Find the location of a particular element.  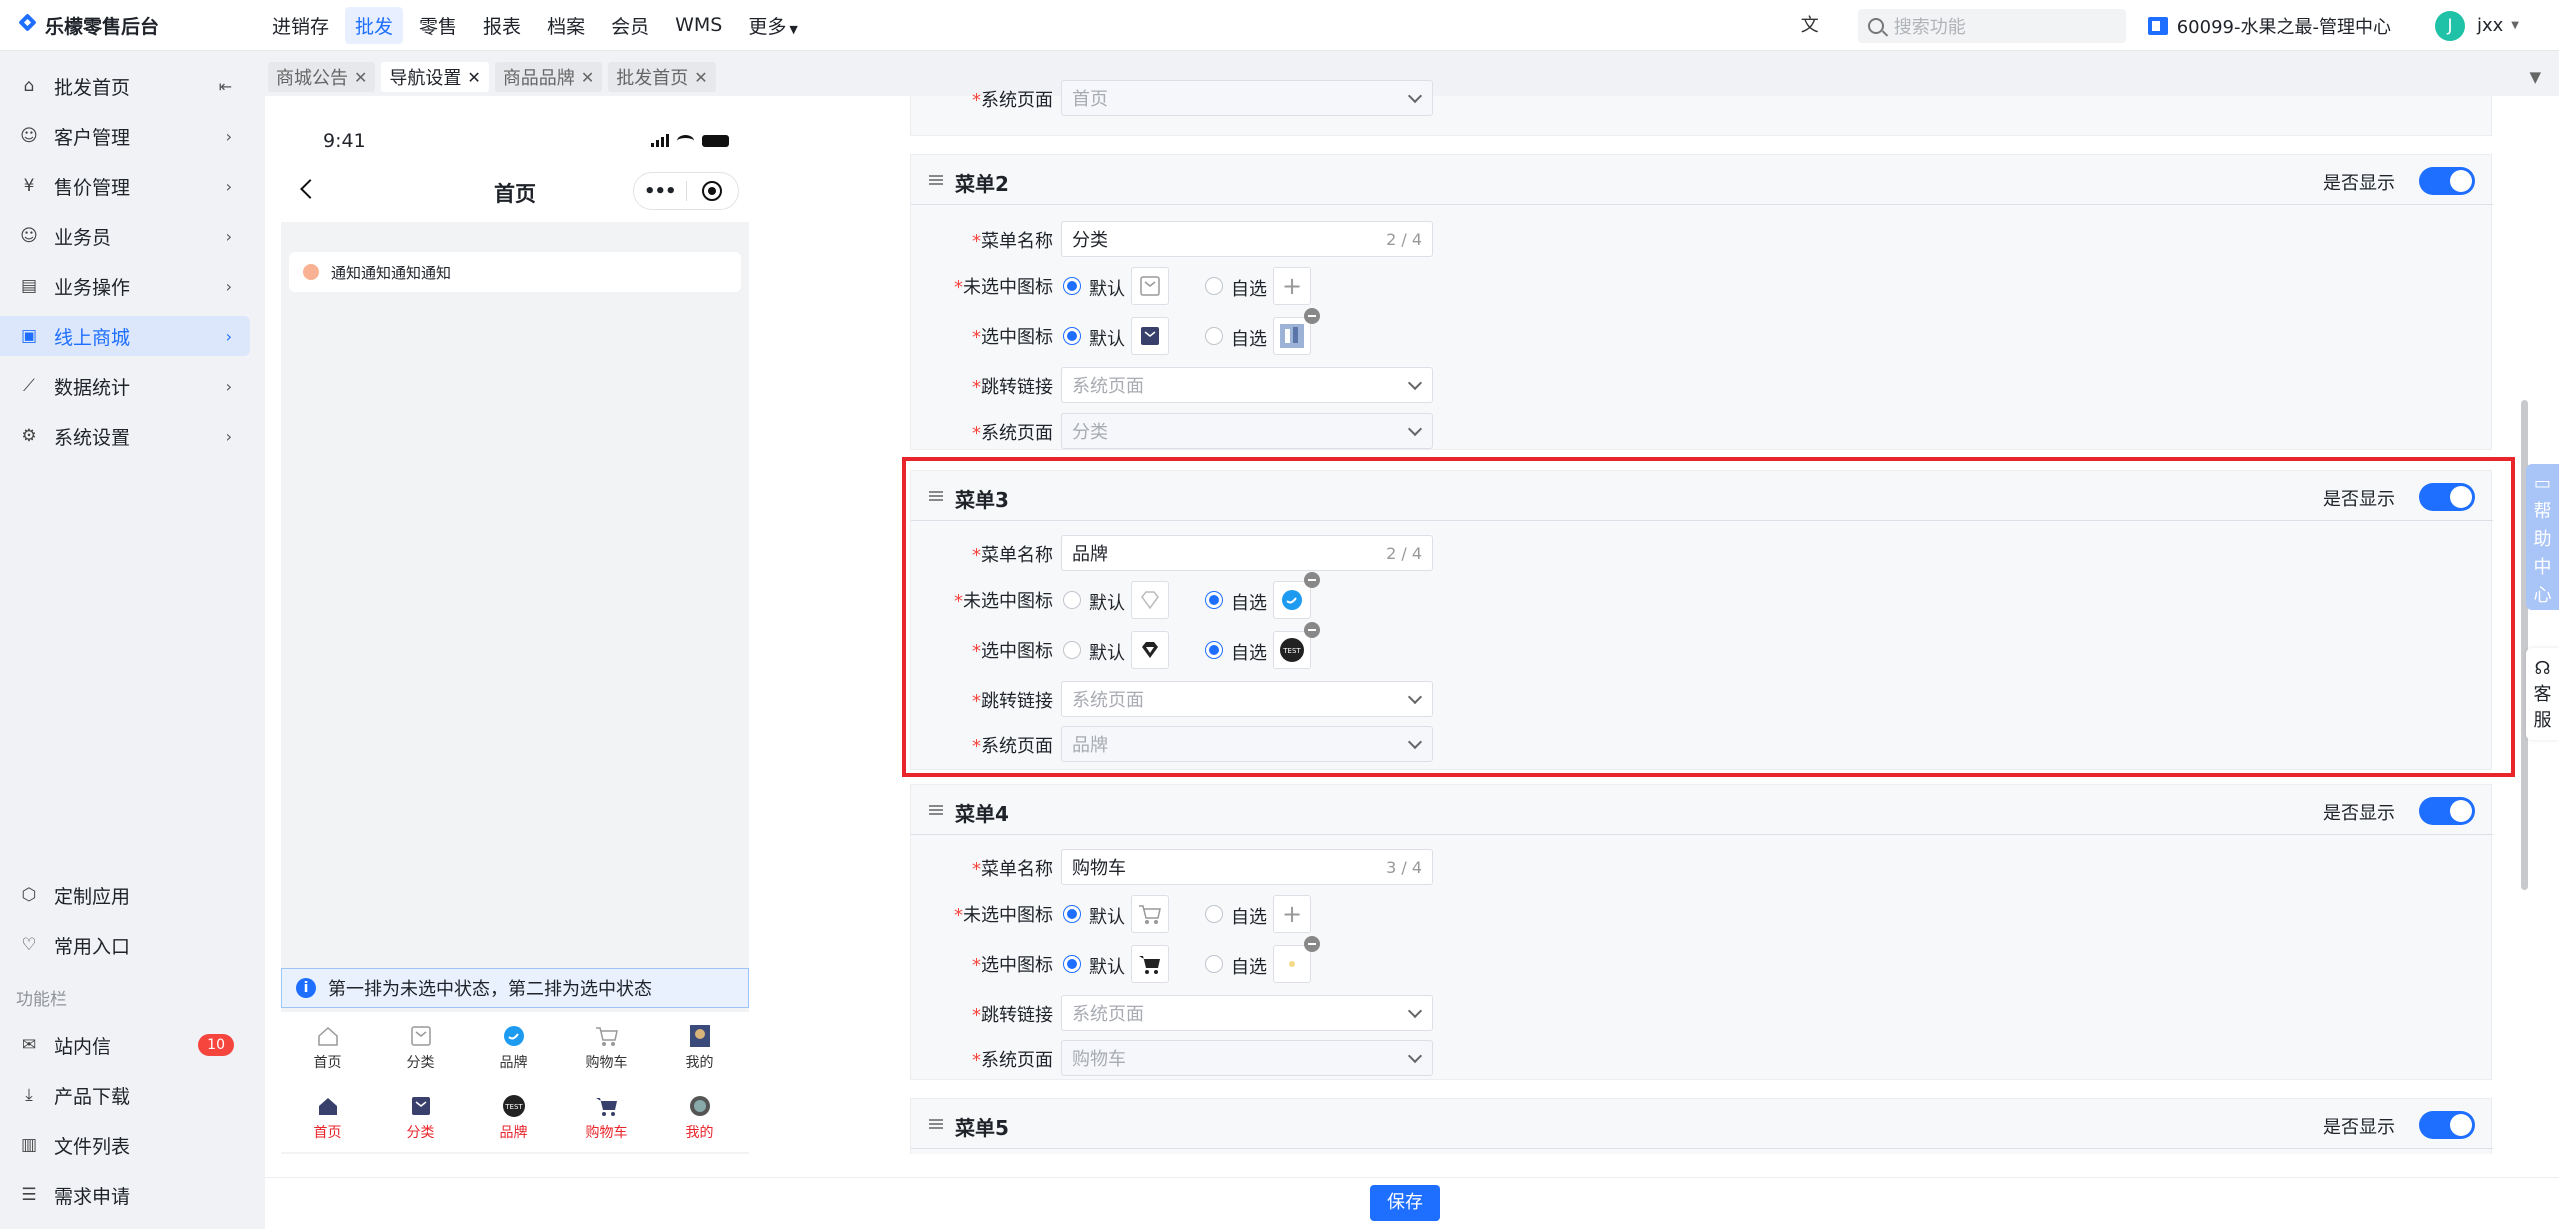

sidebar-item-pricing: ¥ 售价管理 › is located at coordinates (125, 186).